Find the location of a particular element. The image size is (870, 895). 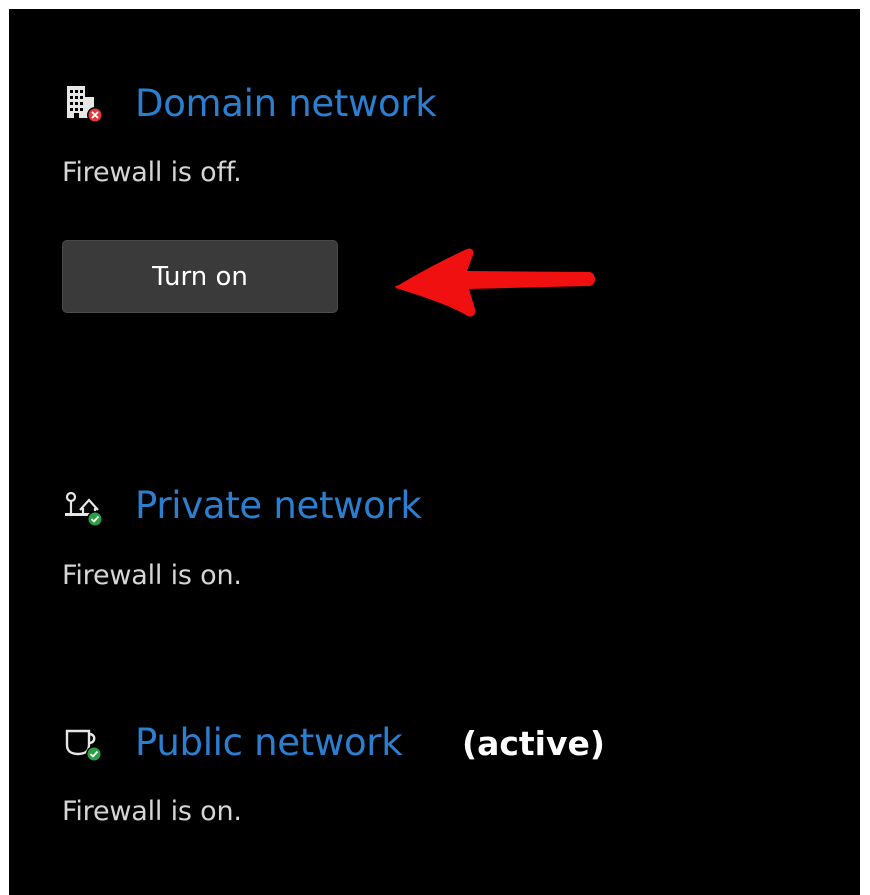

coffee-cup-ok-icon is located at coordinates (84, 743).